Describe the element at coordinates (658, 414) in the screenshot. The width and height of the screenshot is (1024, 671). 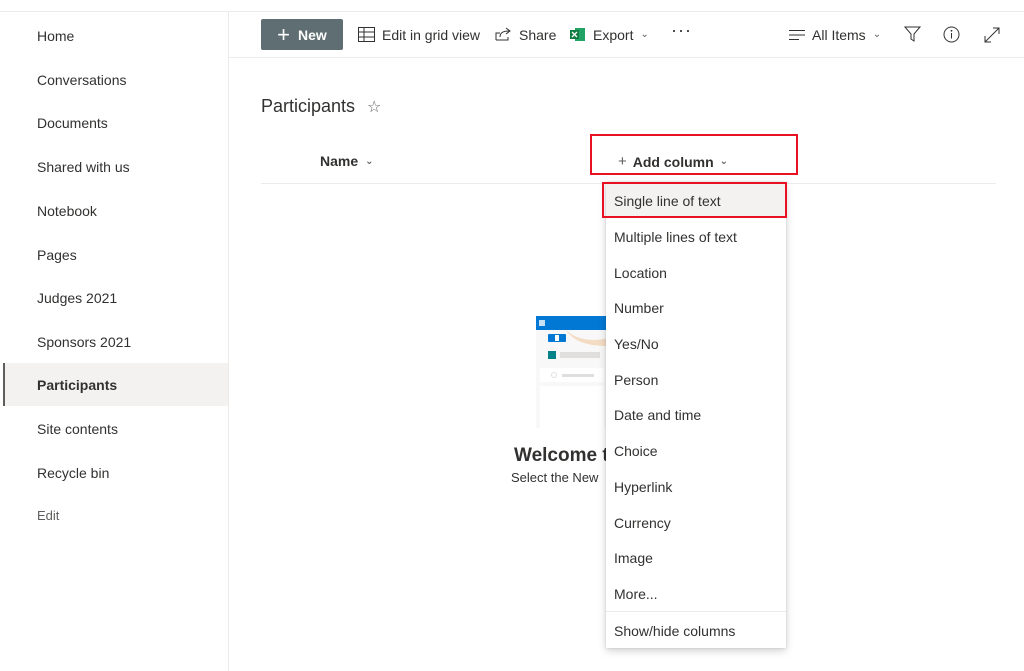
I see `menu-item-label: Date and time` at that location.